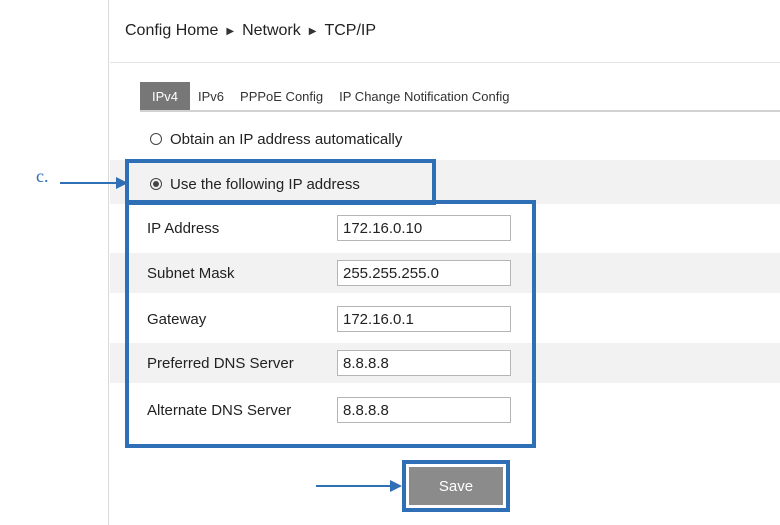  What do you see at coordinates (350, 30) in the screenshot?
I see `breadcrumb-tcpip: TCP/IP` at bounding box center [350, 30].